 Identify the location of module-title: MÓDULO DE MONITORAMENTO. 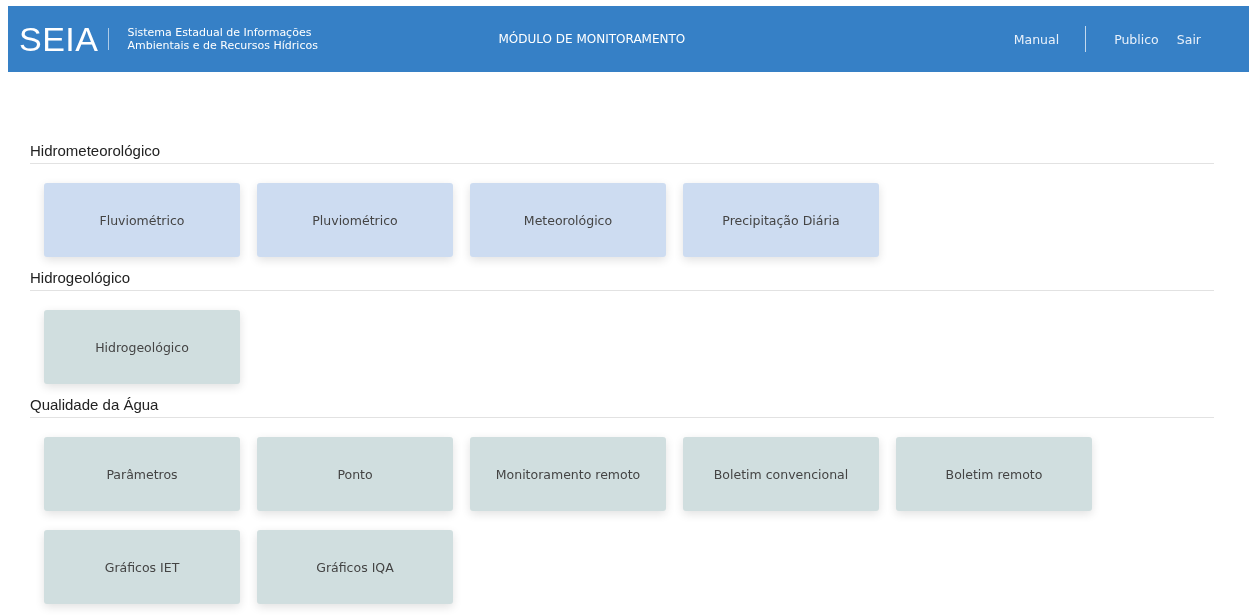
(592, 39).